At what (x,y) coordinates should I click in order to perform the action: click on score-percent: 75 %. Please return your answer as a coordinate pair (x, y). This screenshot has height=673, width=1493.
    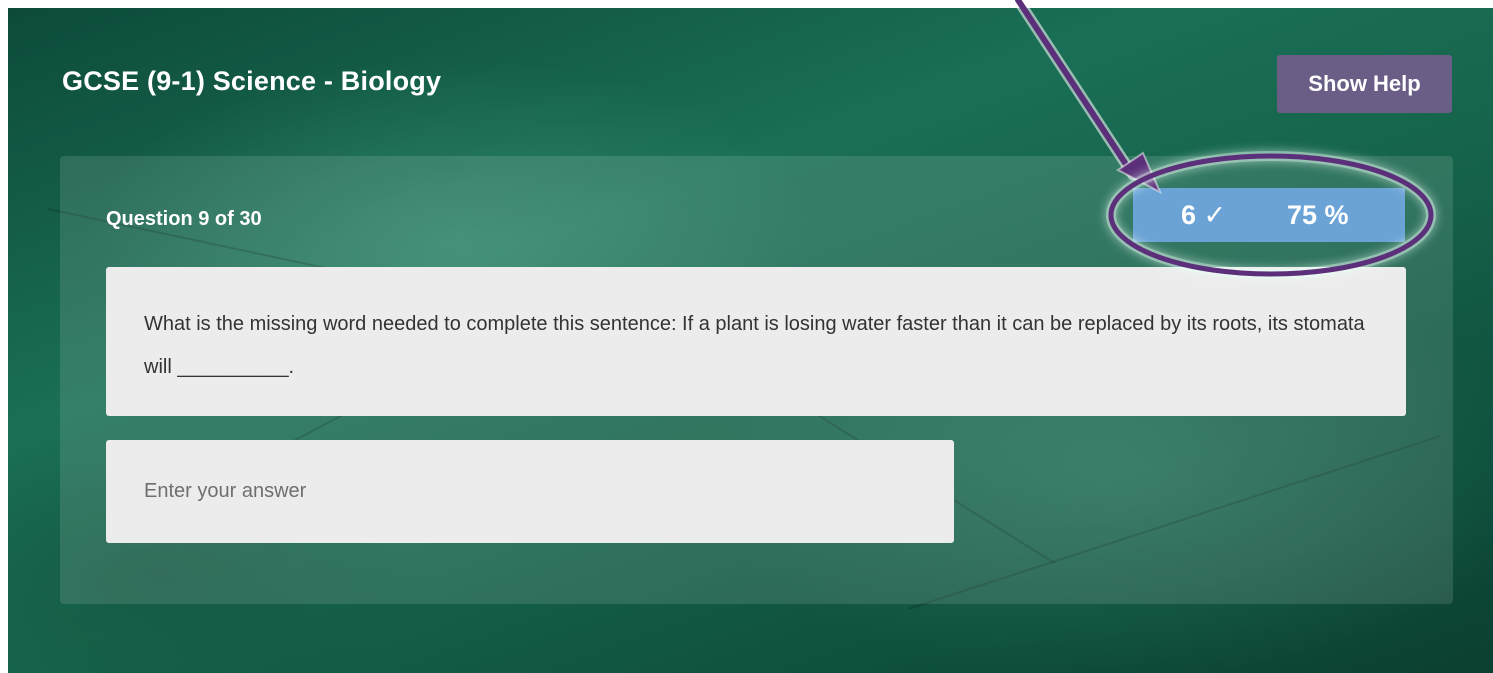
    Looking at the image, I should click on (1318, 215).